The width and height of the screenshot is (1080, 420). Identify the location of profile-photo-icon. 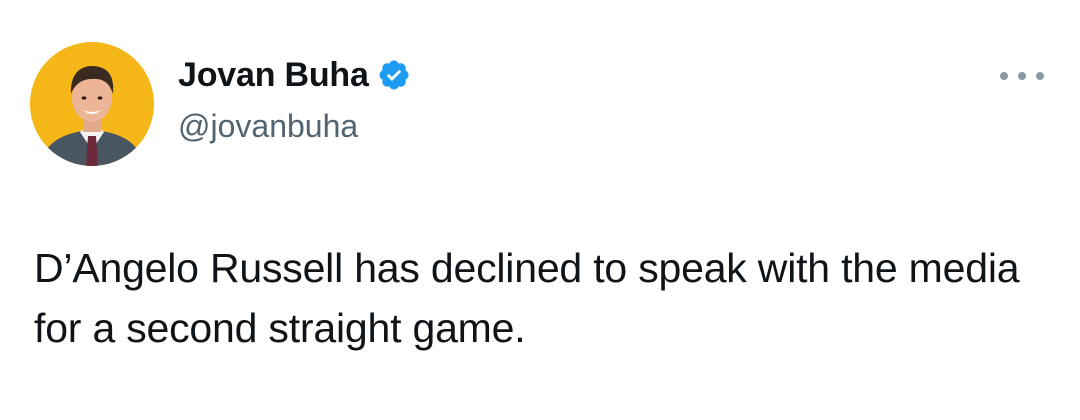
(92, 104).